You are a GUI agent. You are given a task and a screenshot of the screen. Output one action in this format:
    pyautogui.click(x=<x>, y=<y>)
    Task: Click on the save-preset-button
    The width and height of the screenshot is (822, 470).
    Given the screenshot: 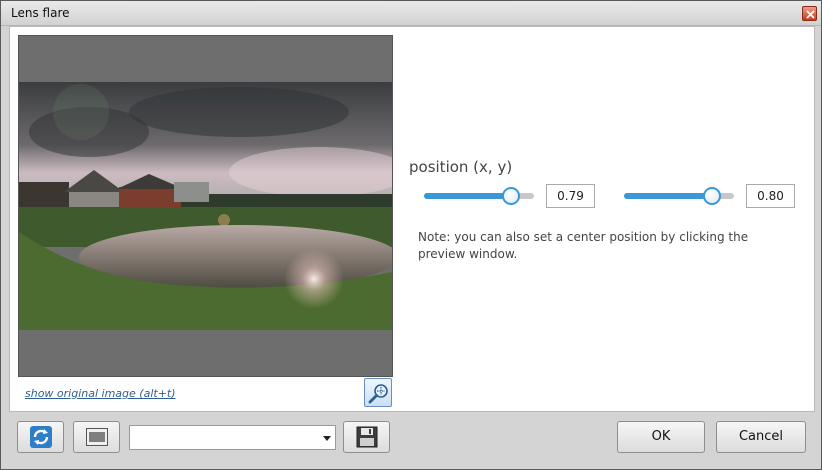 What is the action you would take?
    pyautogui.click(x=366, y=437)
    